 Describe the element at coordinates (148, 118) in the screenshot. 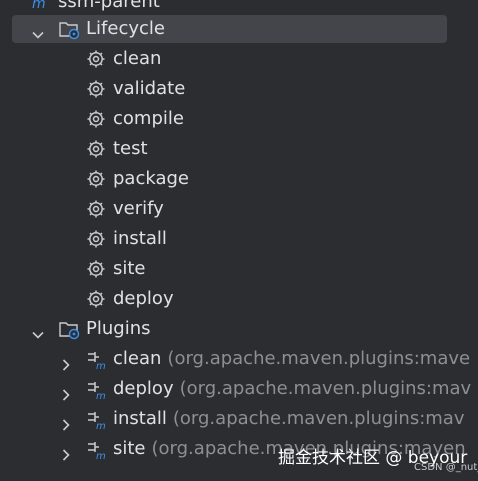

I see `goal-label: compile` at that location.